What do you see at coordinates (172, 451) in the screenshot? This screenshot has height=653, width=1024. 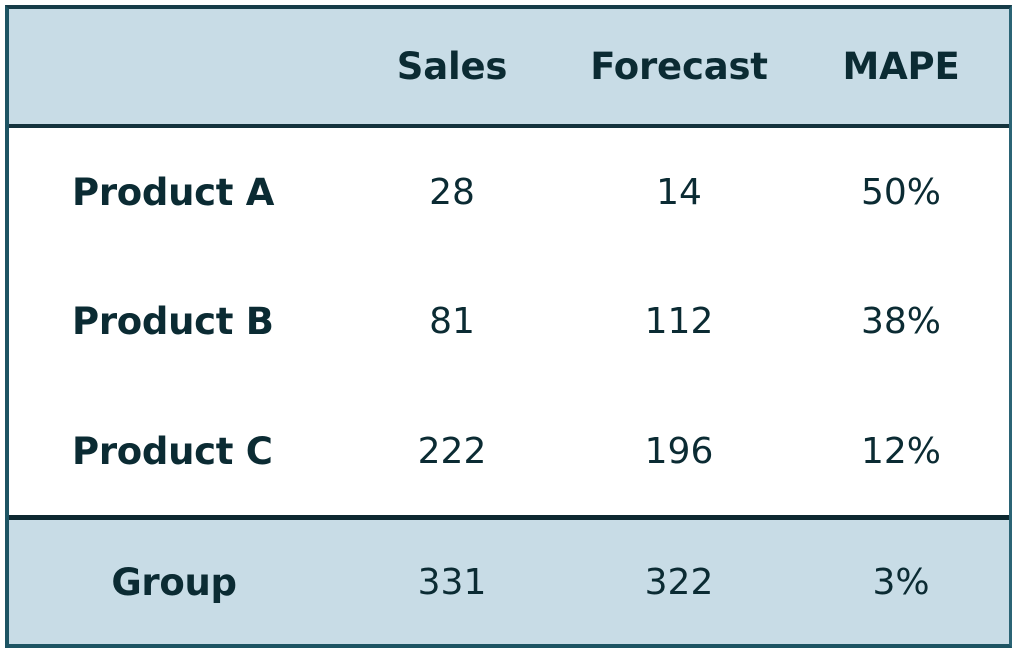 I see `row-label: Product C` at bounding box center [172, 451].